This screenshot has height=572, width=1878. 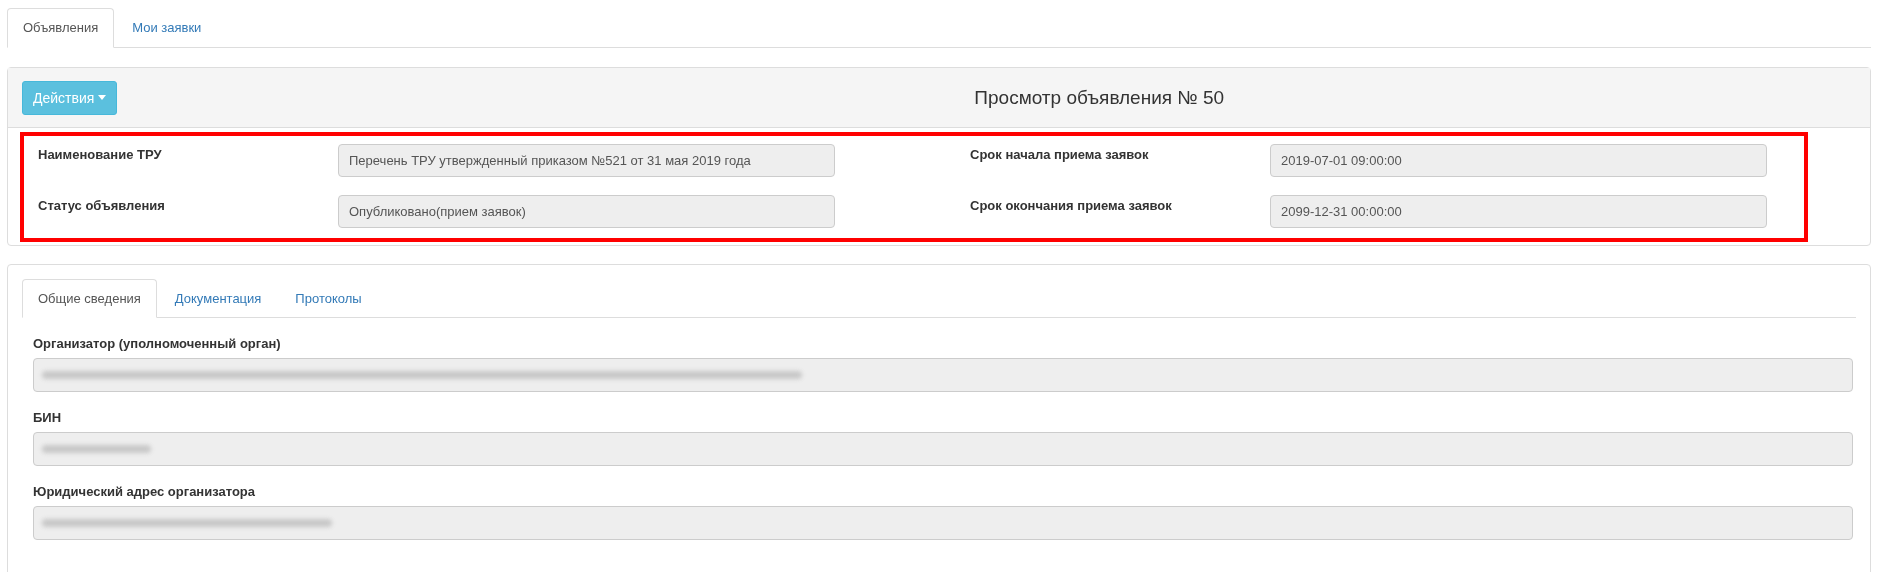 I want to click on field-label: Юридический адрес организатора, so click(x=145, y=491).